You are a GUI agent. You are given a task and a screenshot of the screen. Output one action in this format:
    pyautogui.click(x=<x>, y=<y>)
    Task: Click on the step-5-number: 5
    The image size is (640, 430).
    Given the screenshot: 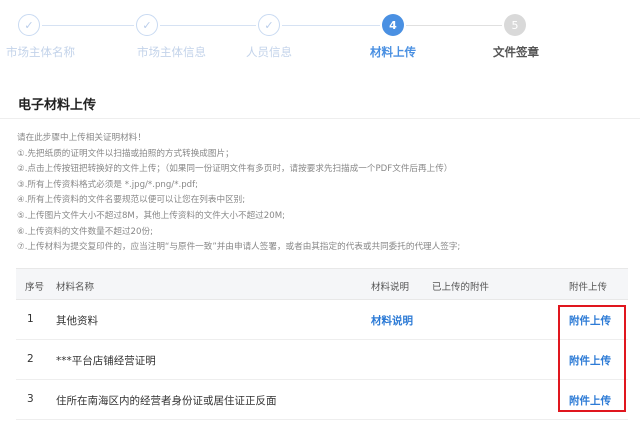 What is the action you would take?
    pyautogui.click(x=515, y=25)
    